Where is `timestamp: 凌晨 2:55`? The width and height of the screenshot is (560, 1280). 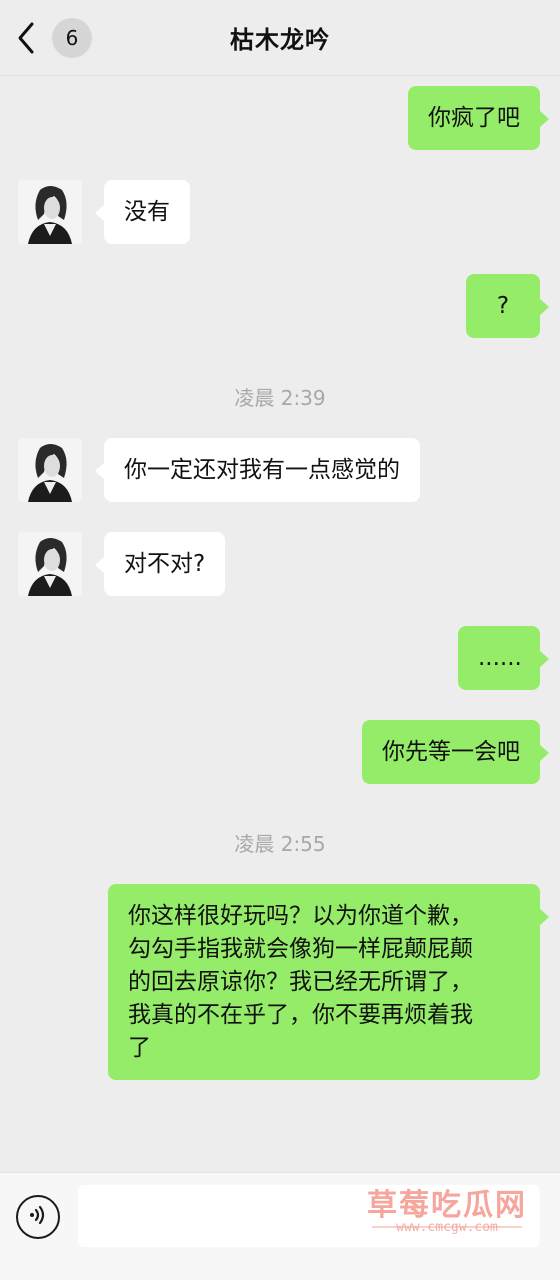
timestamp: 凌晨 2:55 is located at coordinates (280, 844).